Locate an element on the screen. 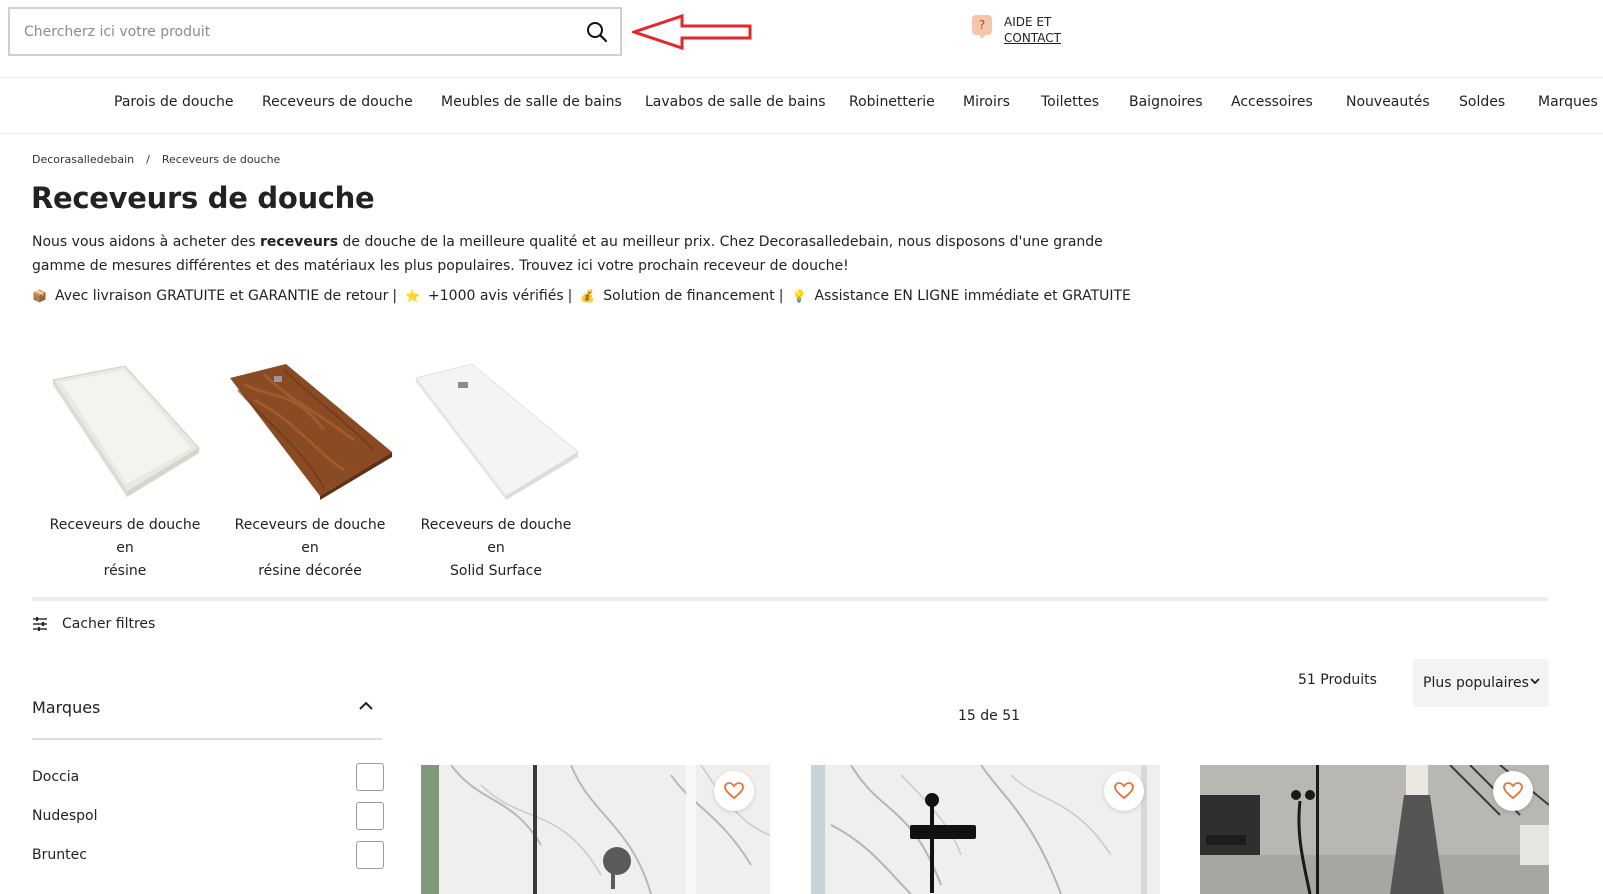 Image resolution: width=1603 pixels, height=894 pixels. brand-label: Doccia is located at coordinates (56, 777).